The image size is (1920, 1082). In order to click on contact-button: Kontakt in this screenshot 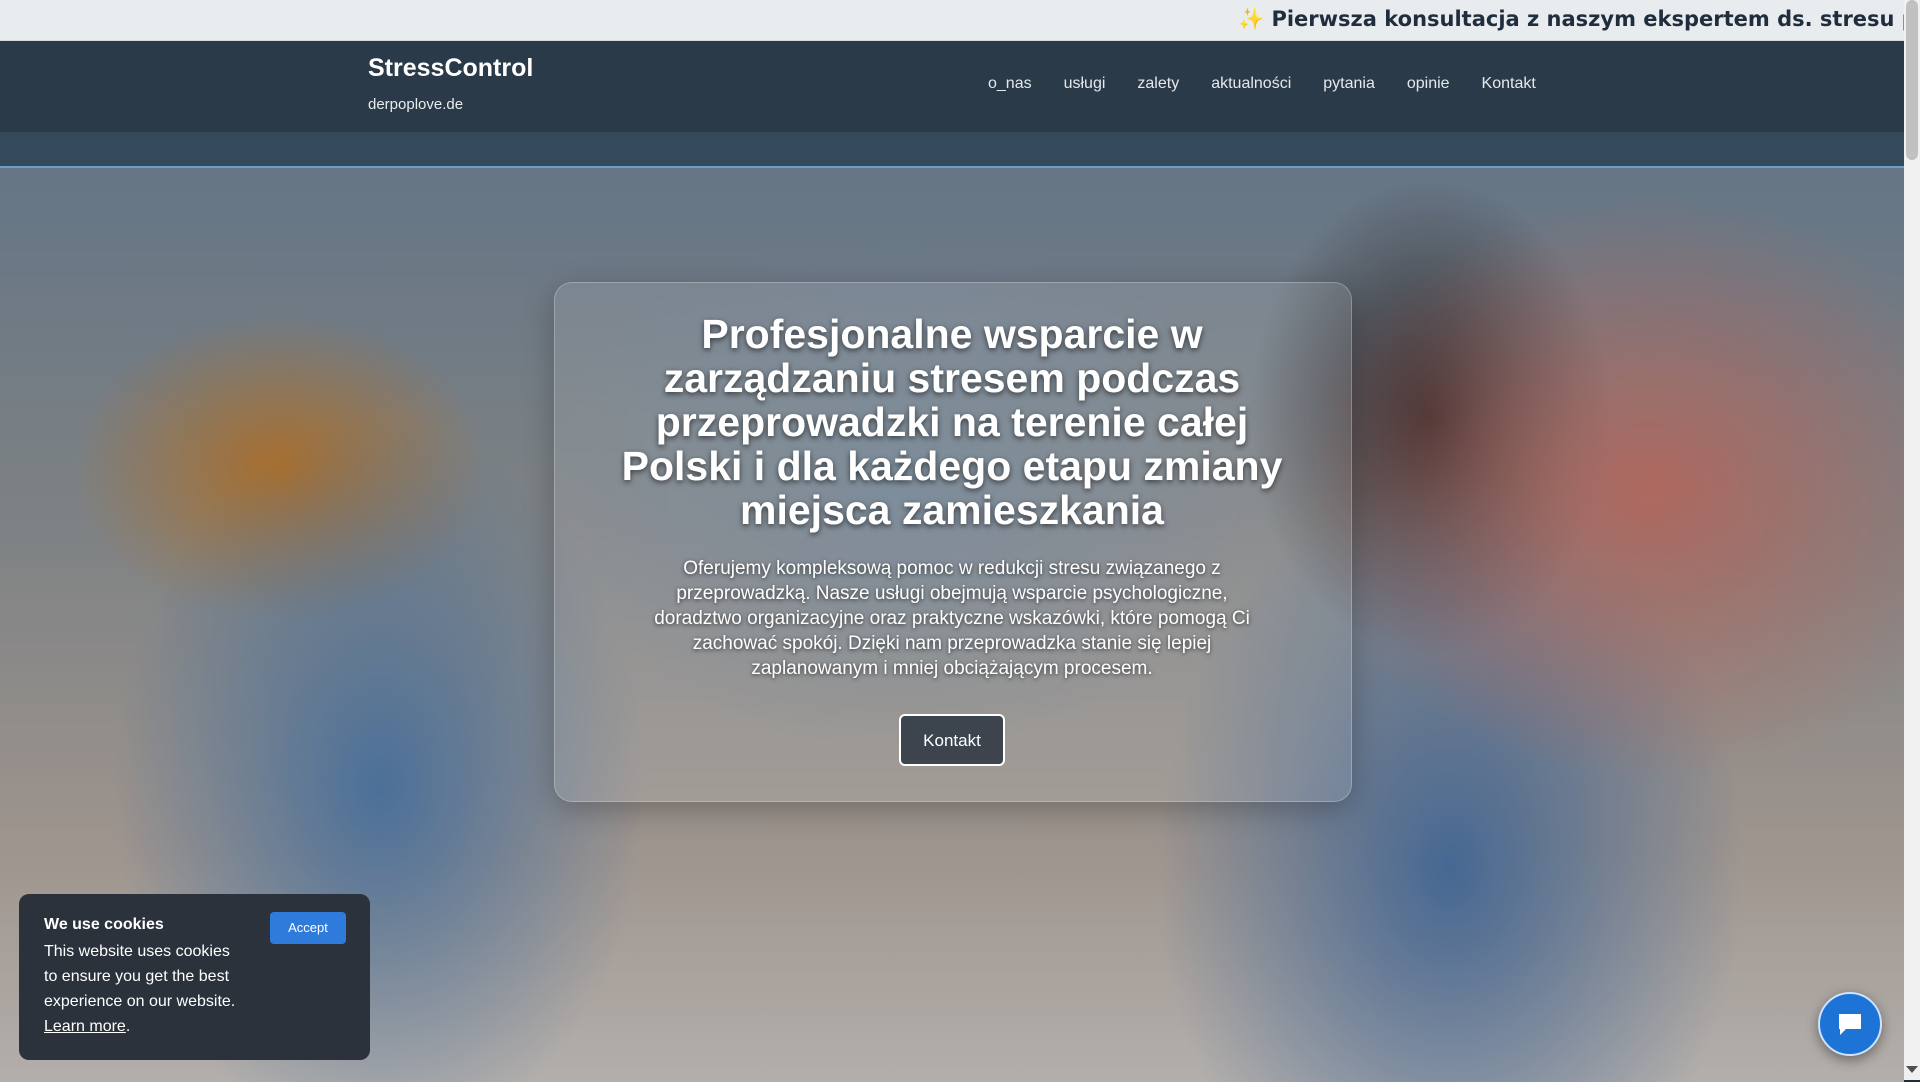, I will do `click(952, 740)`.